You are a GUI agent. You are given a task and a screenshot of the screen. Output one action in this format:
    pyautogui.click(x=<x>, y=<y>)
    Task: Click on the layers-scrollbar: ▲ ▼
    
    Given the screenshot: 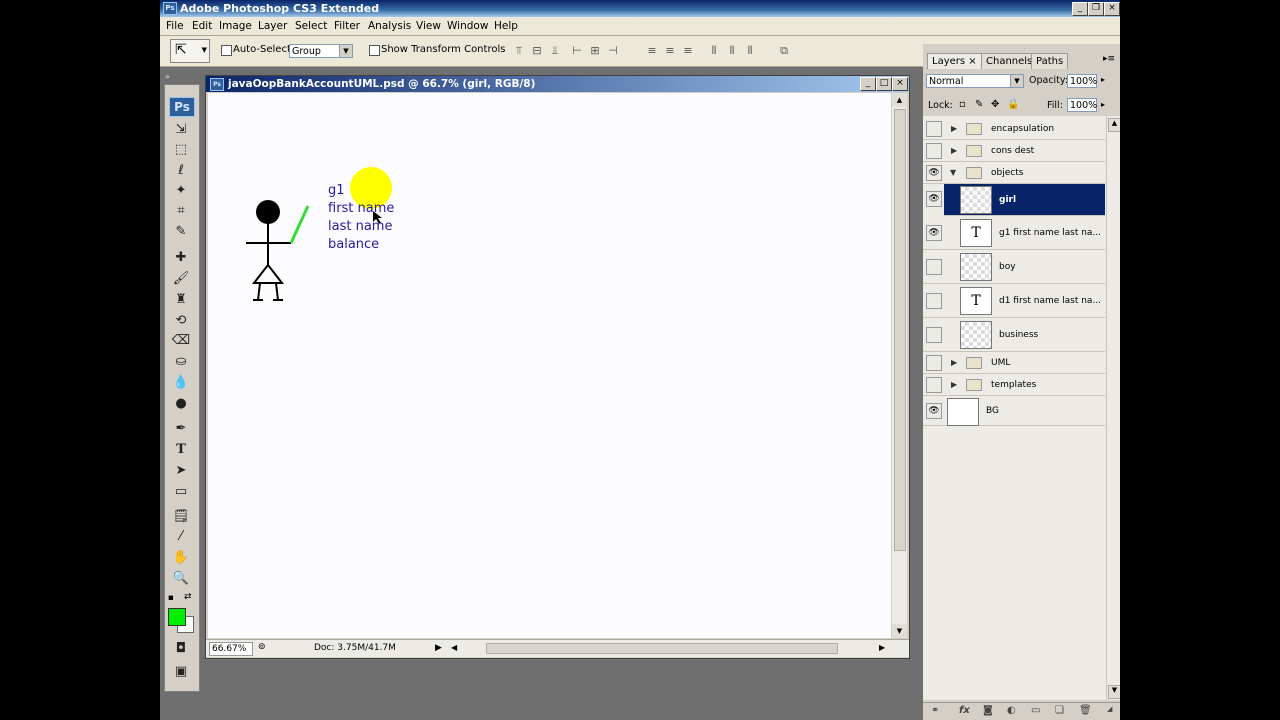 What is the action you would take?
    pyautogui.click(x=1113, y=408)
    